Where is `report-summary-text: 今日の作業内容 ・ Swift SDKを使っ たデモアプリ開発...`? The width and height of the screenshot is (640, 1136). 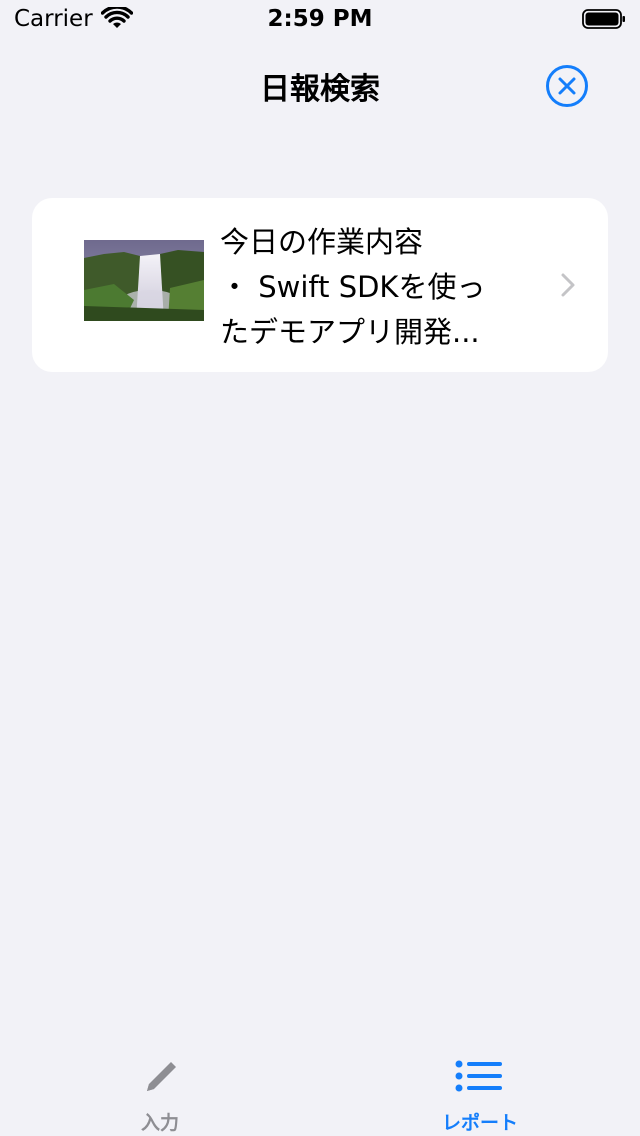
report-summary-text: 今日の作業内容 ・ Swift SDKを使っ たデモアプリ開発... is located at coordinates (353, 287).